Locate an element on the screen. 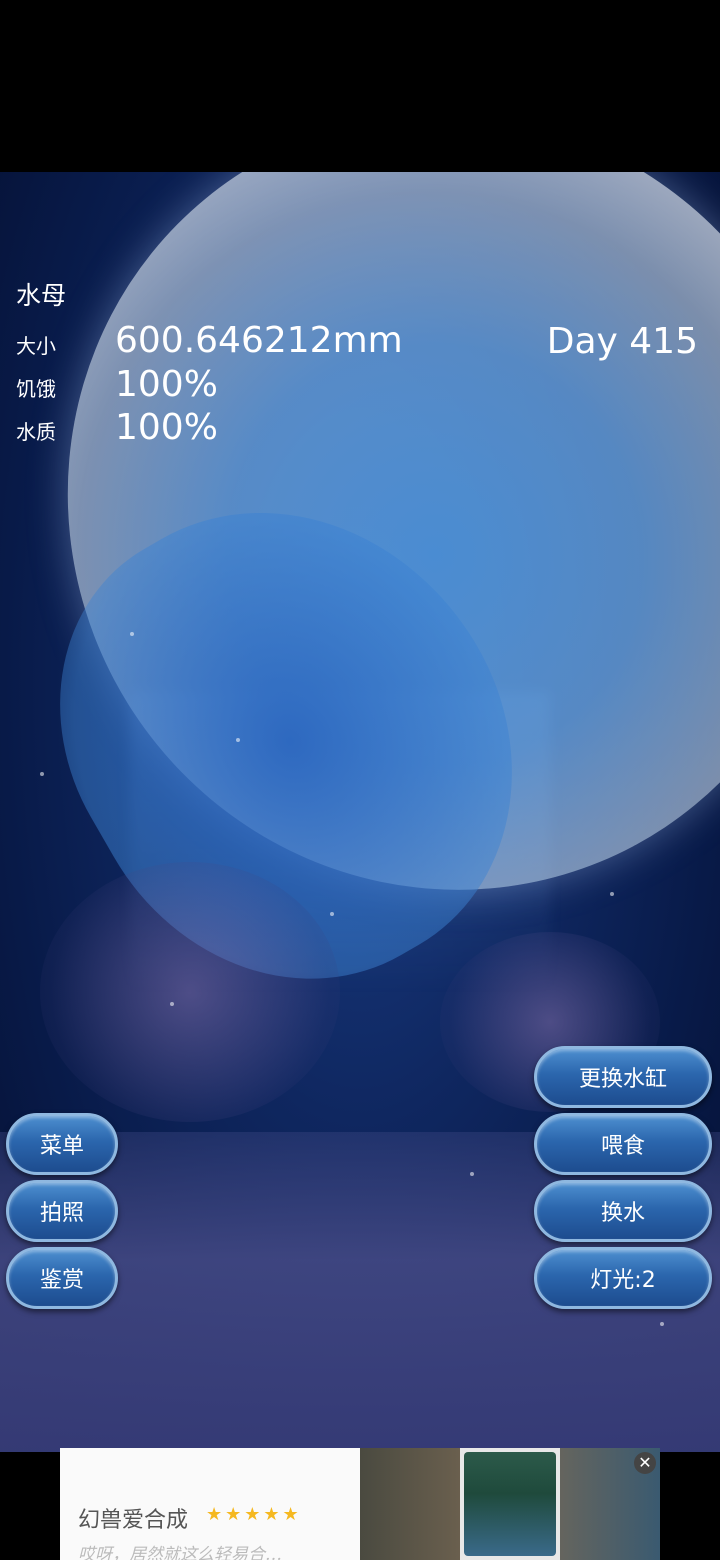  day-counter: Day 415 is located at coordinates (622, 341).